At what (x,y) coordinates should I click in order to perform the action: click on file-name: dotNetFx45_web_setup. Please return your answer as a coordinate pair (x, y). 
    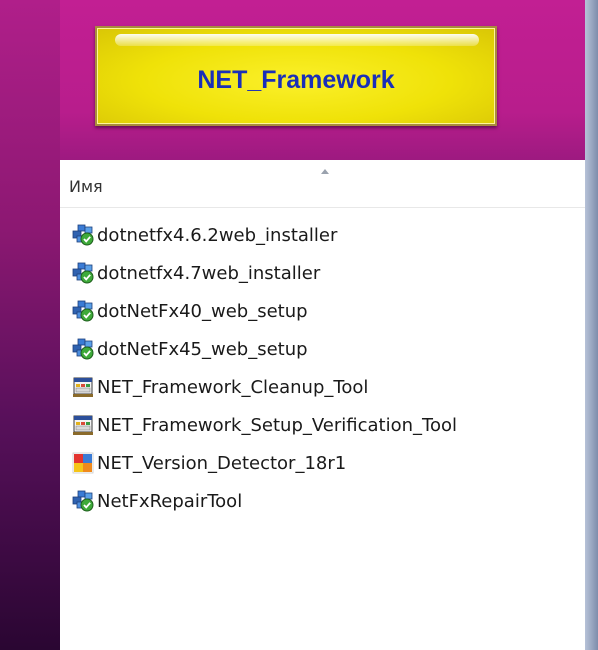
    Looking at the image, I should click on (202, 349).